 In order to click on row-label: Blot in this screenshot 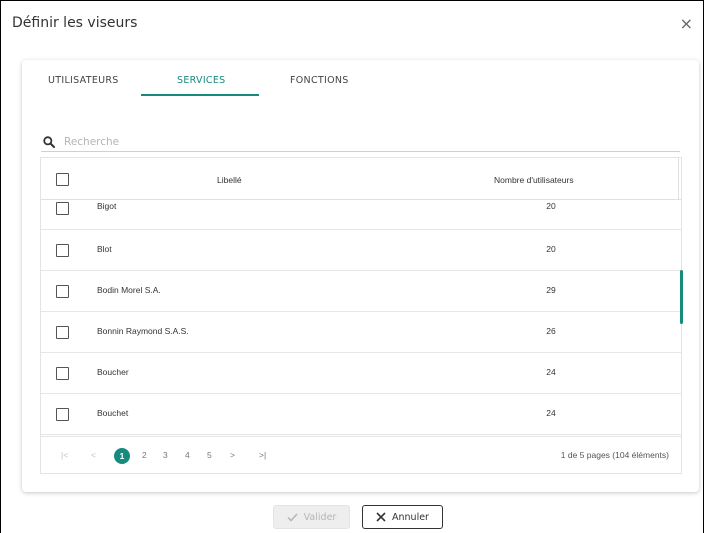, I will do `click(104, 249)`.